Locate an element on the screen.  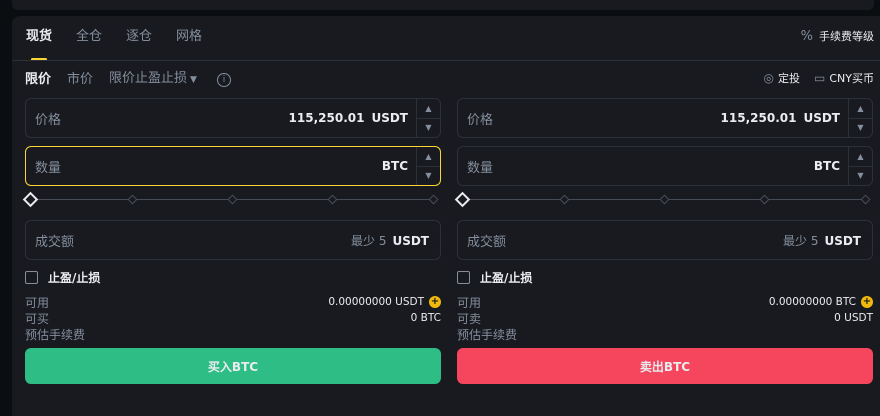
sell-quantity-stepper: ▲ ▼ is located at coordinates (860, 166).